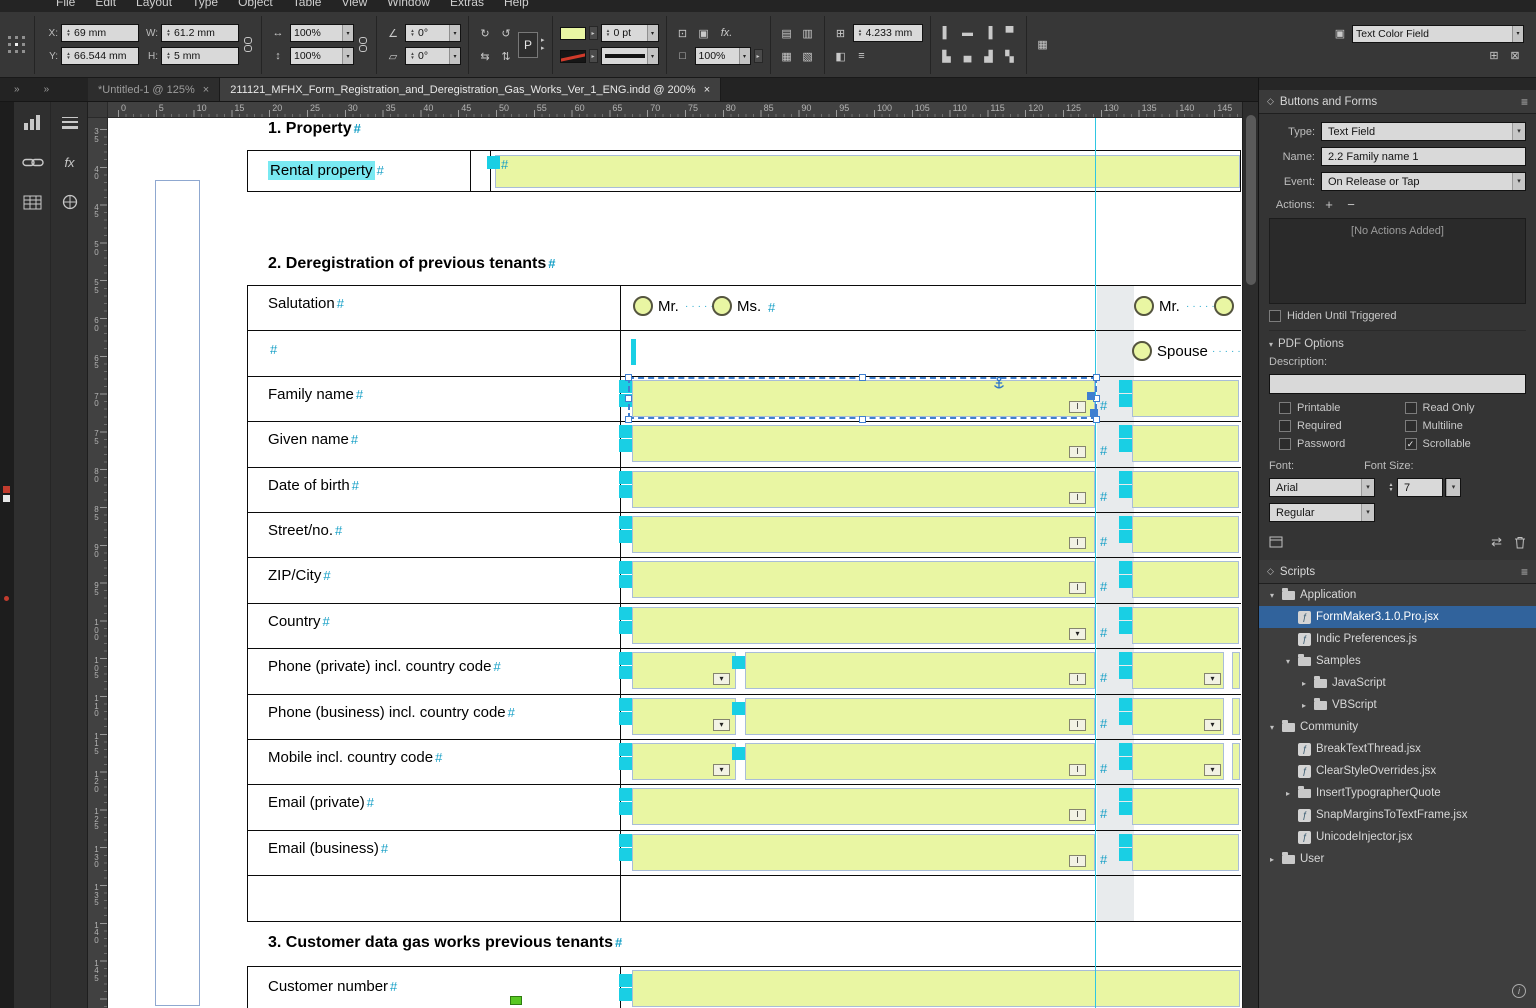 The height and width of the screenshot is (1008, 1536). Describe the element at coordinates (485, 33) in the screenshot. I see `rotate-cw-button: ↻` at that location.